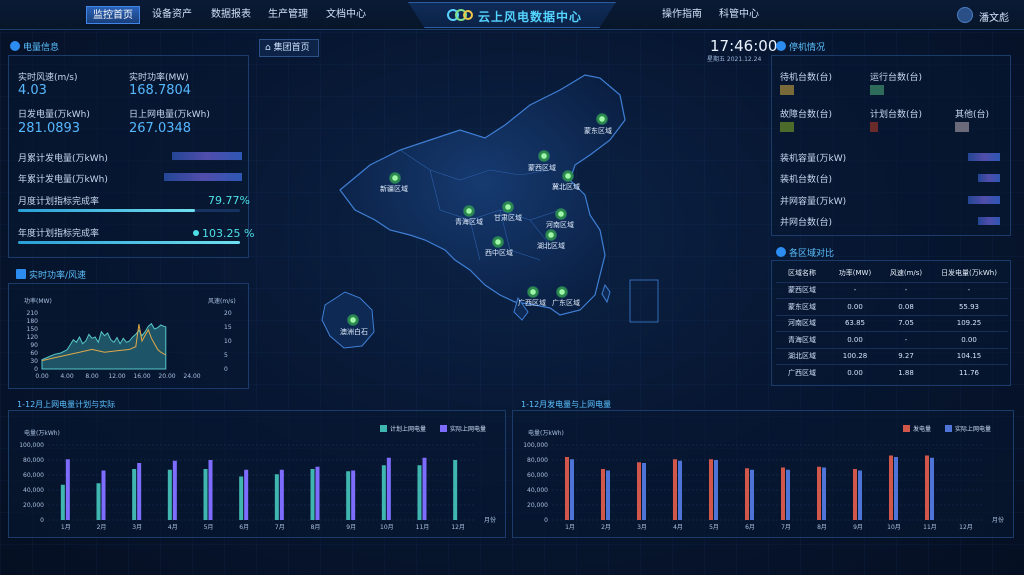 This screenshot has height=575, width=1024. I want to click on nav-production-management: 生产管理, so click(288, 15).